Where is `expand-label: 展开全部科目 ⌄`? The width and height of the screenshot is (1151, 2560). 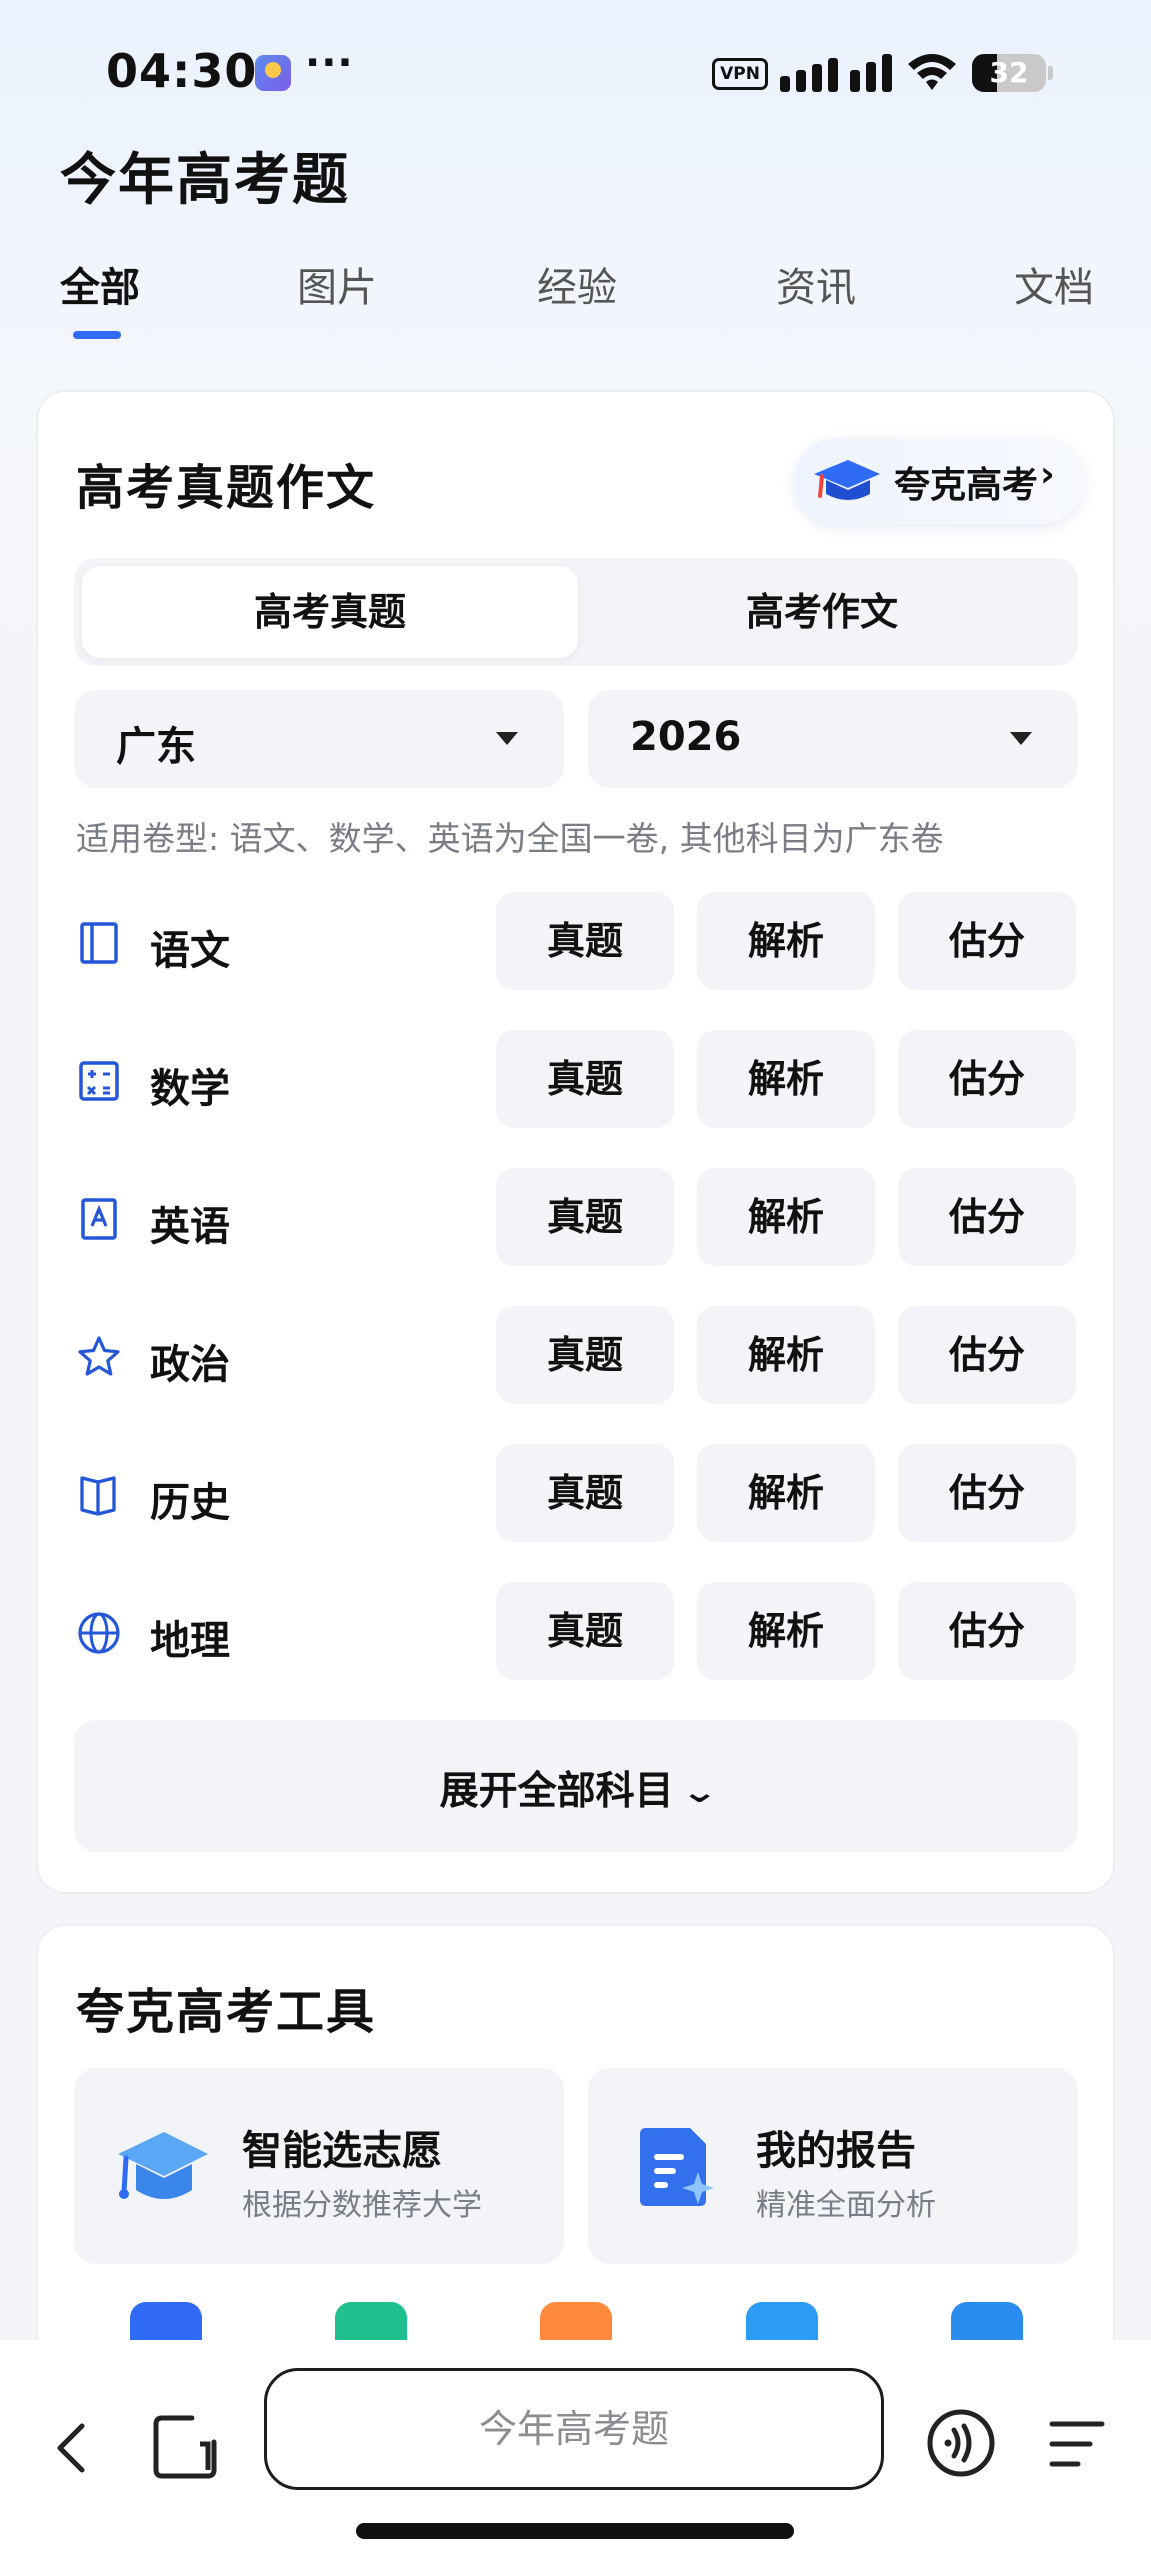
expand-label: 展开全部科目 ⌄ is located at coordinates (576, 1788).